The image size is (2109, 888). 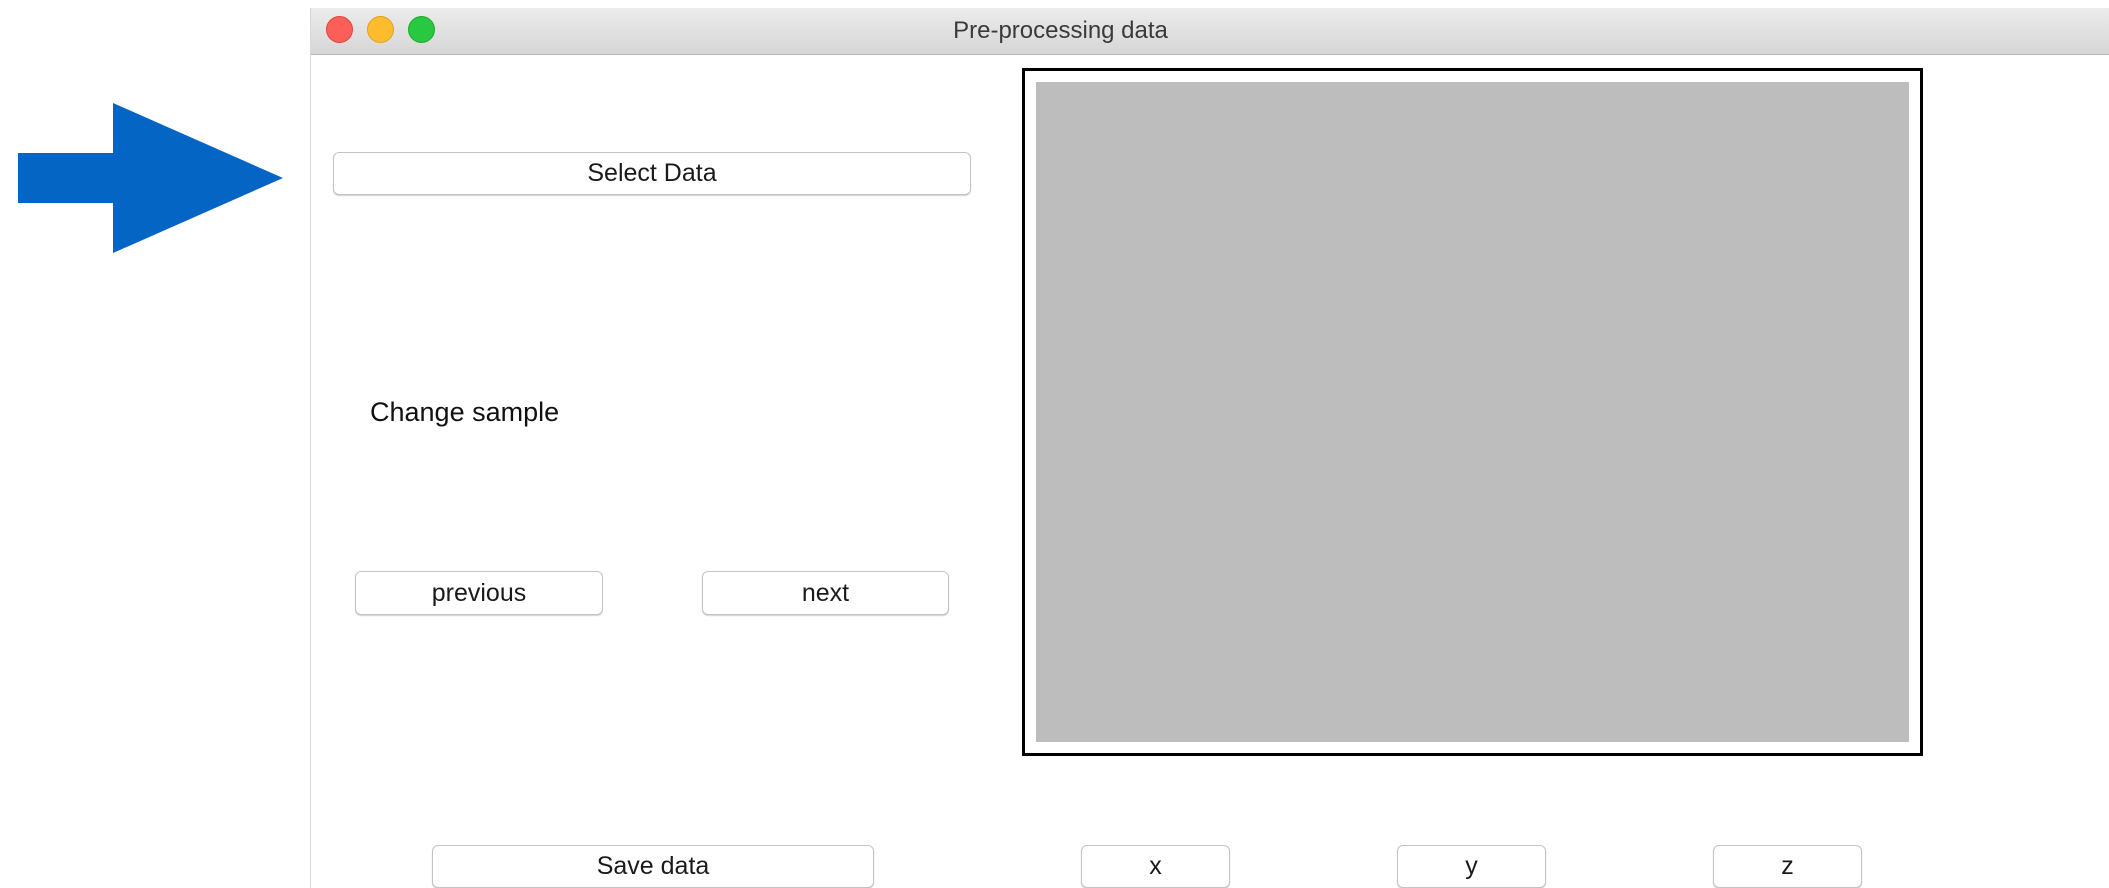 I want to click on z-axis-button: z, so click(x=1787, y=866).